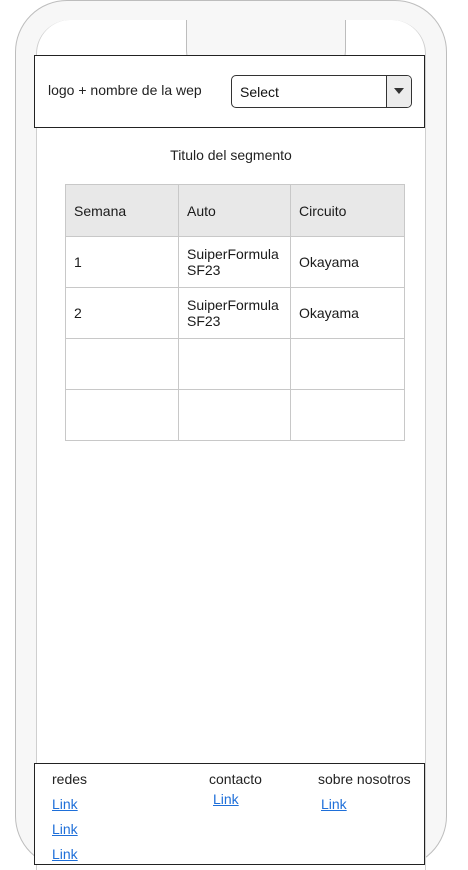 The width and height of the screenshot is (468, 870). I want to click on footer-contacto-link: Link, so click(226, 799).